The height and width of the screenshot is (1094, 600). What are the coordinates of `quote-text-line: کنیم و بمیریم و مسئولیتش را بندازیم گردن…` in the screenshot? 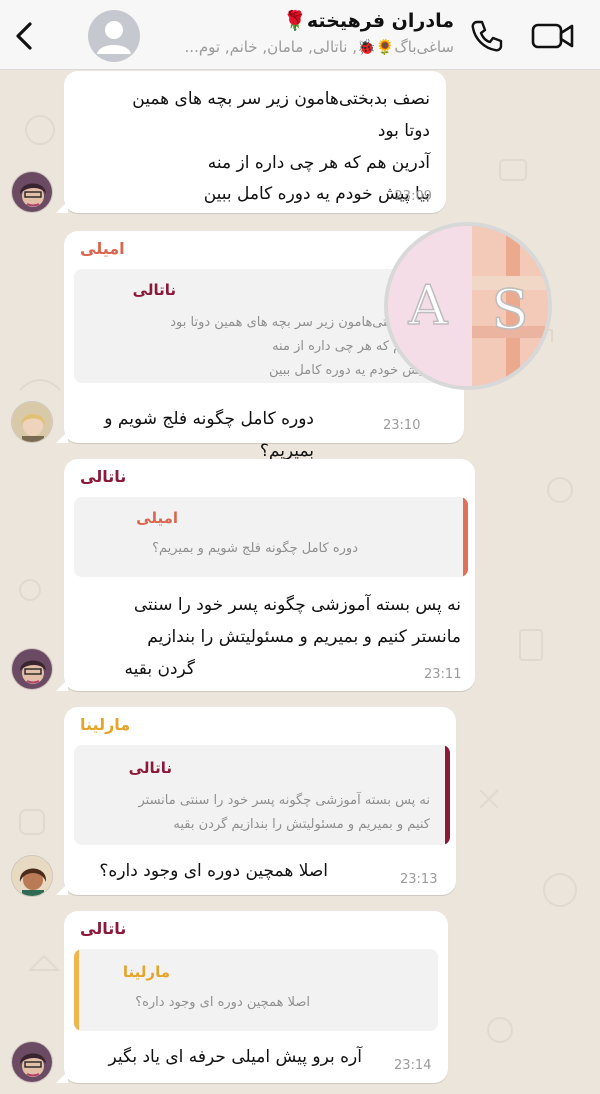 It's located at (301, 824).